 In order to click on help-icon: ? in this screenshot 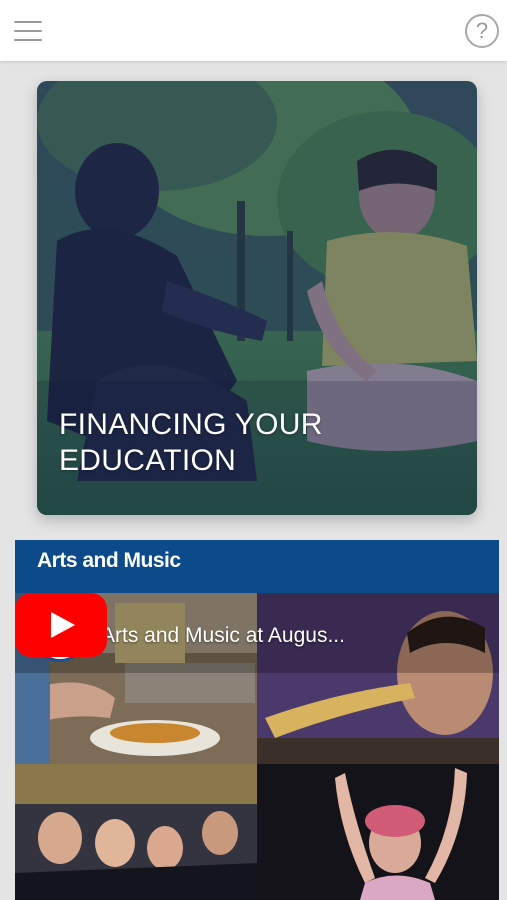, I will do `click(482, 31)`.